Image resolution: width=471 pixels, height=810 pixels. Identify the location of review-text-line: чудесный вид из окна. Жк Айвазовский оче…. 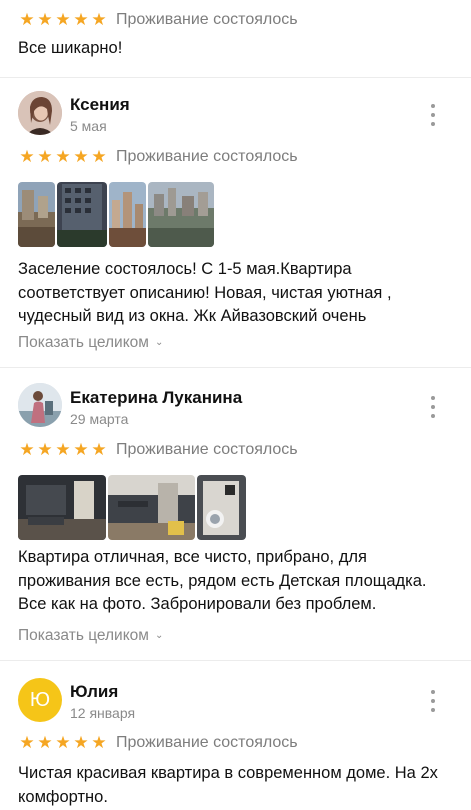
(192, 316).